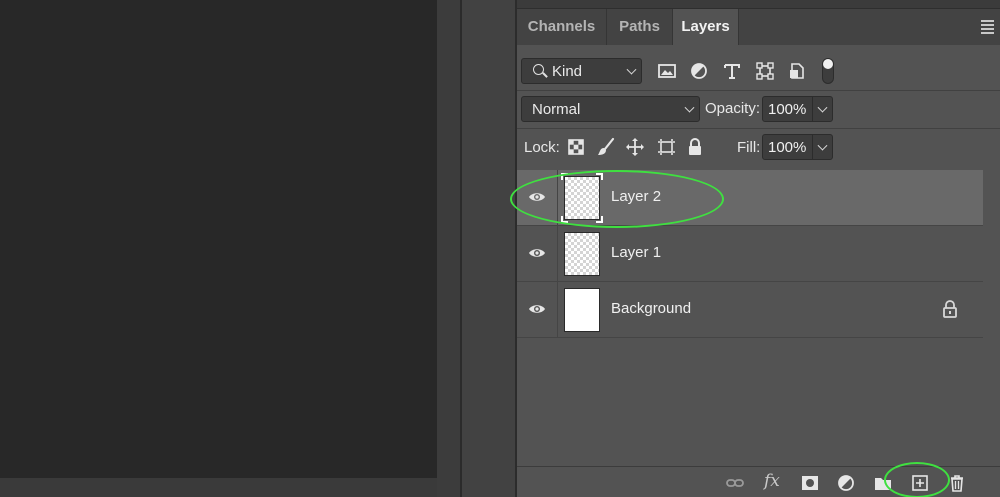  Describe the element at coordinates (810, 483) in the screenshot. I see `layer-mask-icon` at that location.